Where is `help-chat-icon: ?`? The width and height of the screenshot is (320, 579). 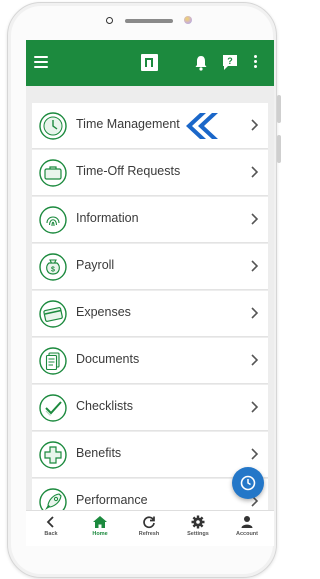
help-chat-icon: ? is located at coordinates (230, 62).